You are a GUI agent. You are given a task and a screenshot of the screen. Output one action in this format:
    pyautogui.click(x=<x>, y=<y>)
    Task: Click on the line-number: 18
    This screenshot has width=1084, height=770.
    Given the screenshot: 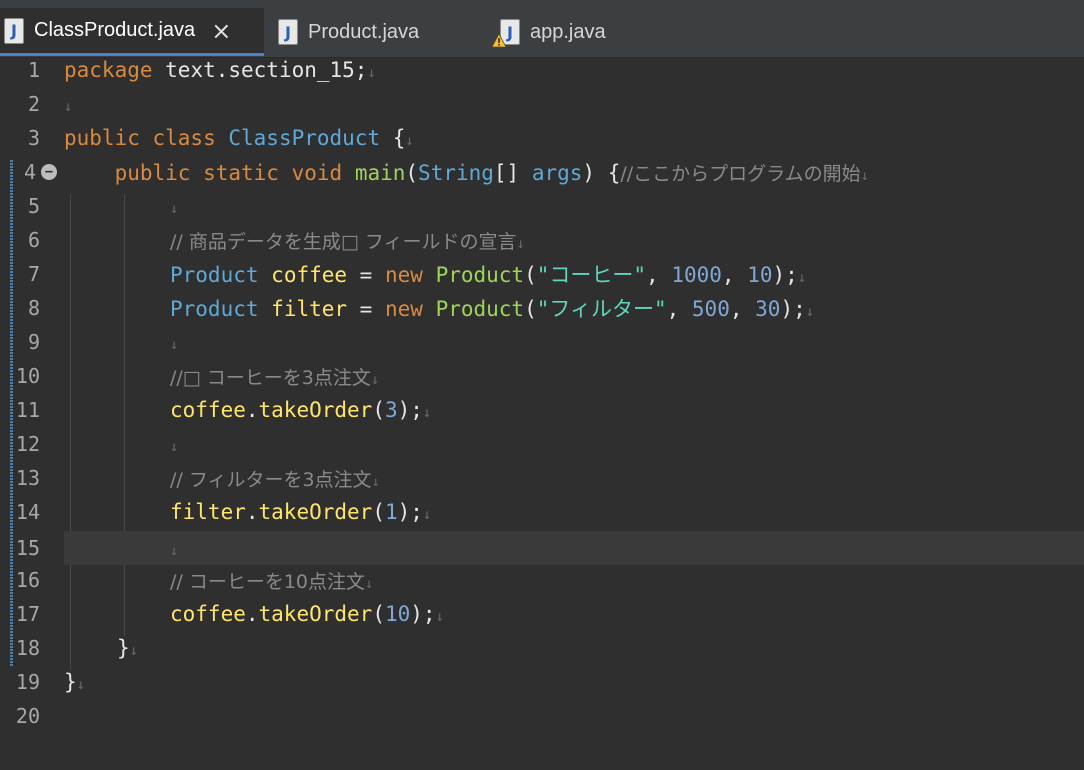 What is the action you would take?
    pyautogui.click(x=27, y=648)
    